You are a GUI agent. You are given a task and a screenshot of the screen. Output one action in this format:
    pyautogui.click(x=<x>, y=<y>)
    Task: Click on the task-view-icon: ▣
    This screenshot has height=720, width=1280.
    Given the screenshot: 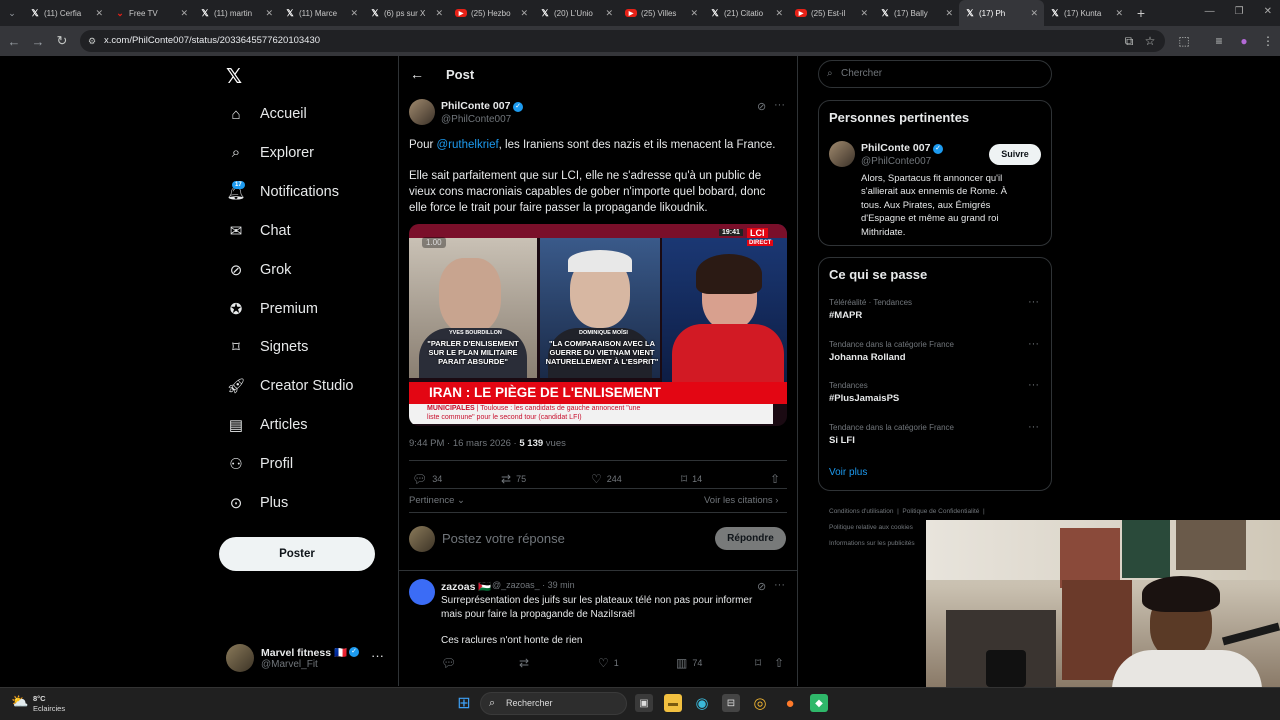 What is the action you would take?
    pyautogui.click(x=644, y=703)
    